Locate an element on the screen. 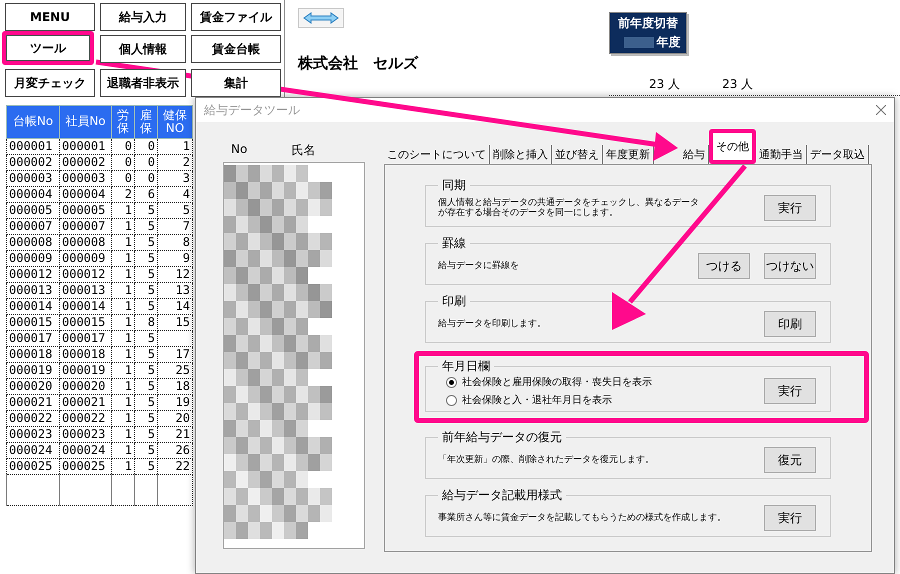 The height and width of the screenshot is (574, 900). tab: 並び替え is located at coordinates (577, 154).